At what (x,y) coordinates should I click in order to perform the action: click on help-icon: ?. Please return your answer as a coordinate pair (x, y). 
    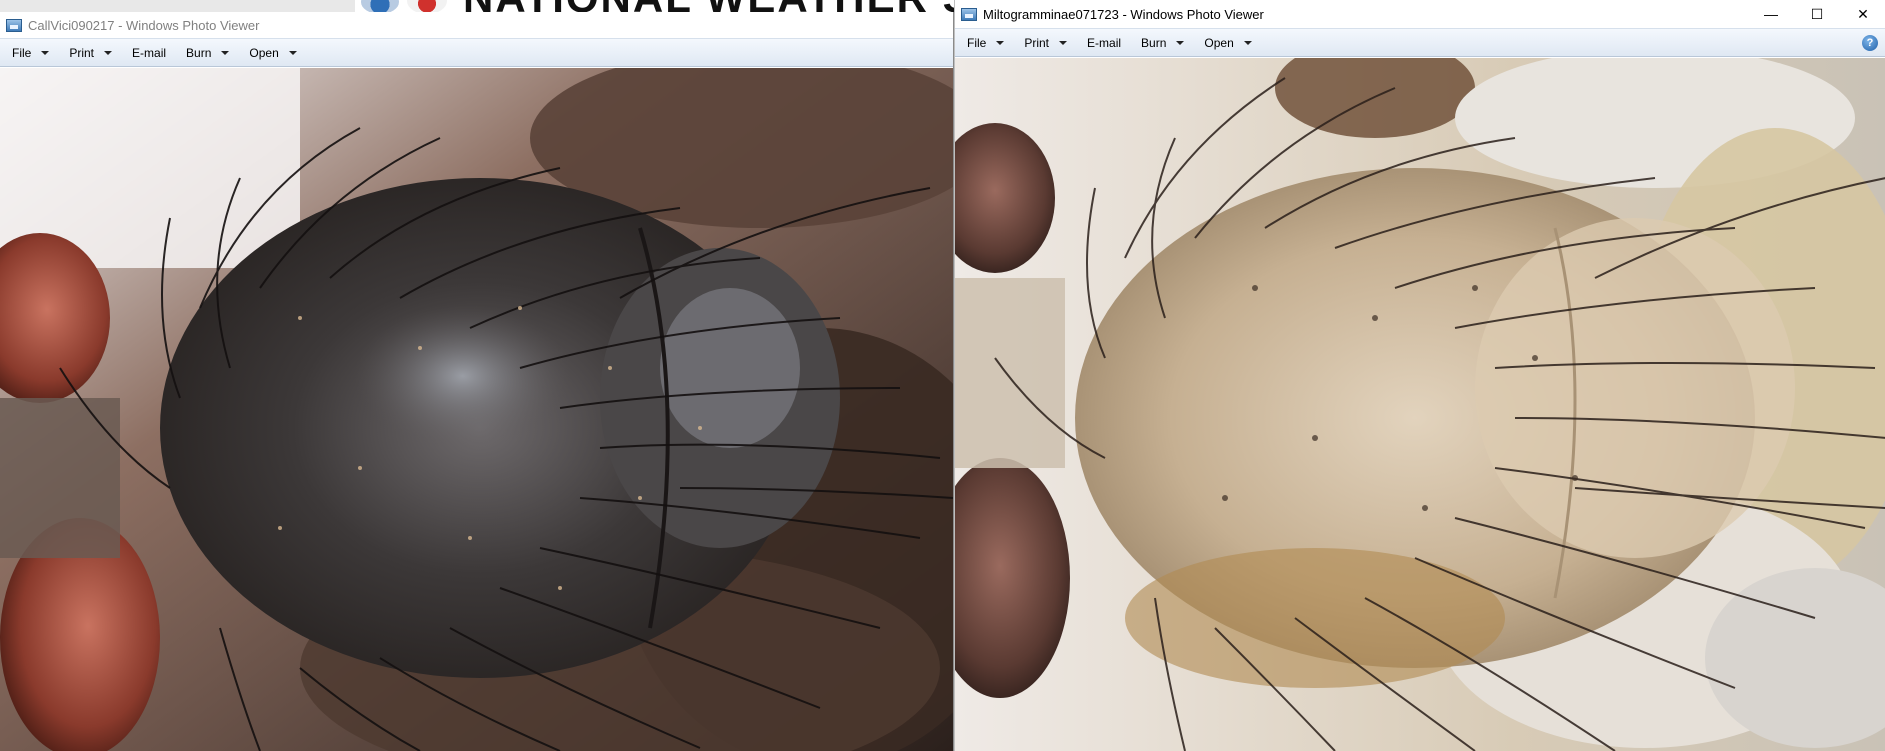
    Looking at the image, I should click on (1870, 43).